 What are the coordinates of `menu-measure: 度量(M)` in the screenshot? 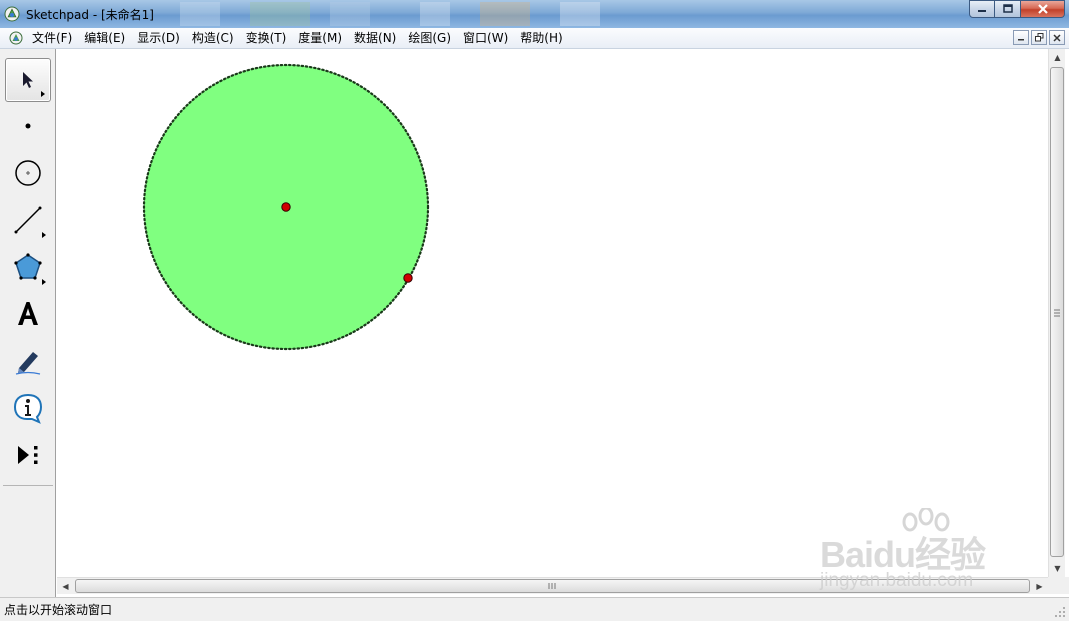 It's located at (320, 38).